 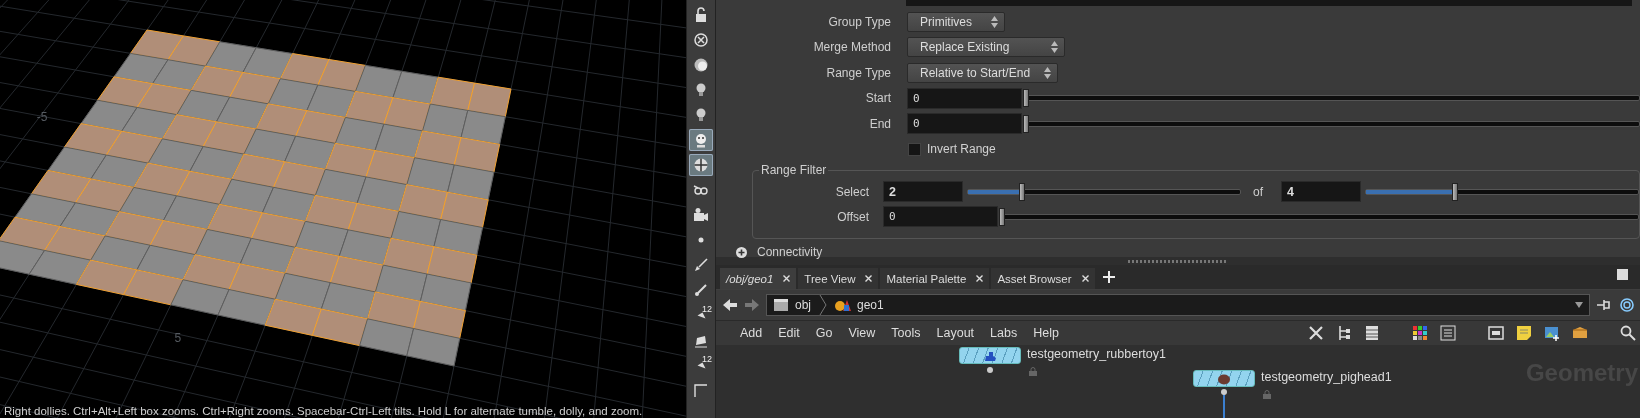 What do you see at coordinates (824, 333) in the screenshot?
I see `menu-item: Go` at bounding box center [824, 333].